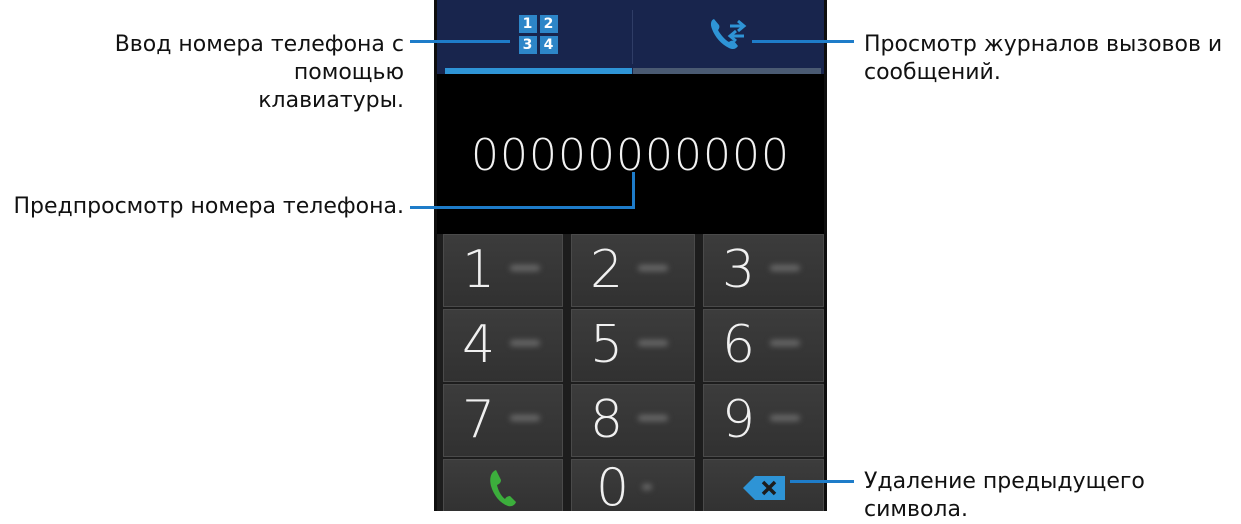 This screenshot has height=524, width=1241. What do you see at coordinates (739, 420) in the screenshot?
I see `key-digit: 9` at bounding box center [739, 420].